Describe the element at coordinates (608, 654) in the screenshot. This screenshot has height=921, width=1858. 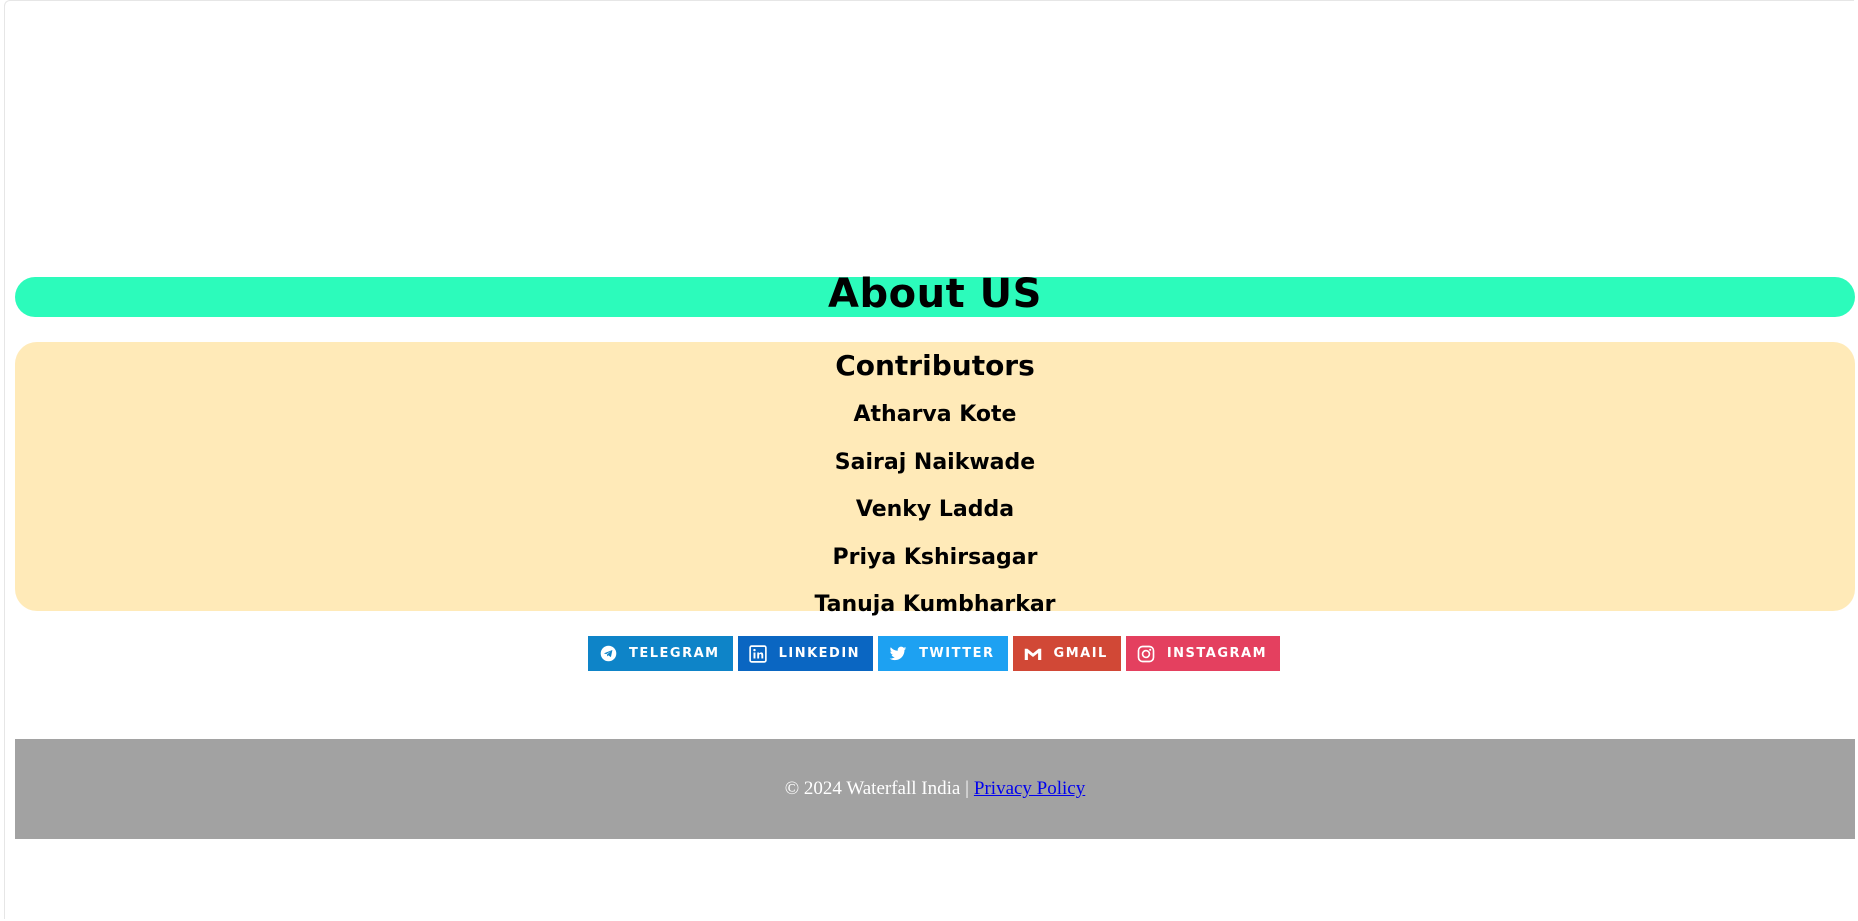
I see `telegram-icon` at that location.